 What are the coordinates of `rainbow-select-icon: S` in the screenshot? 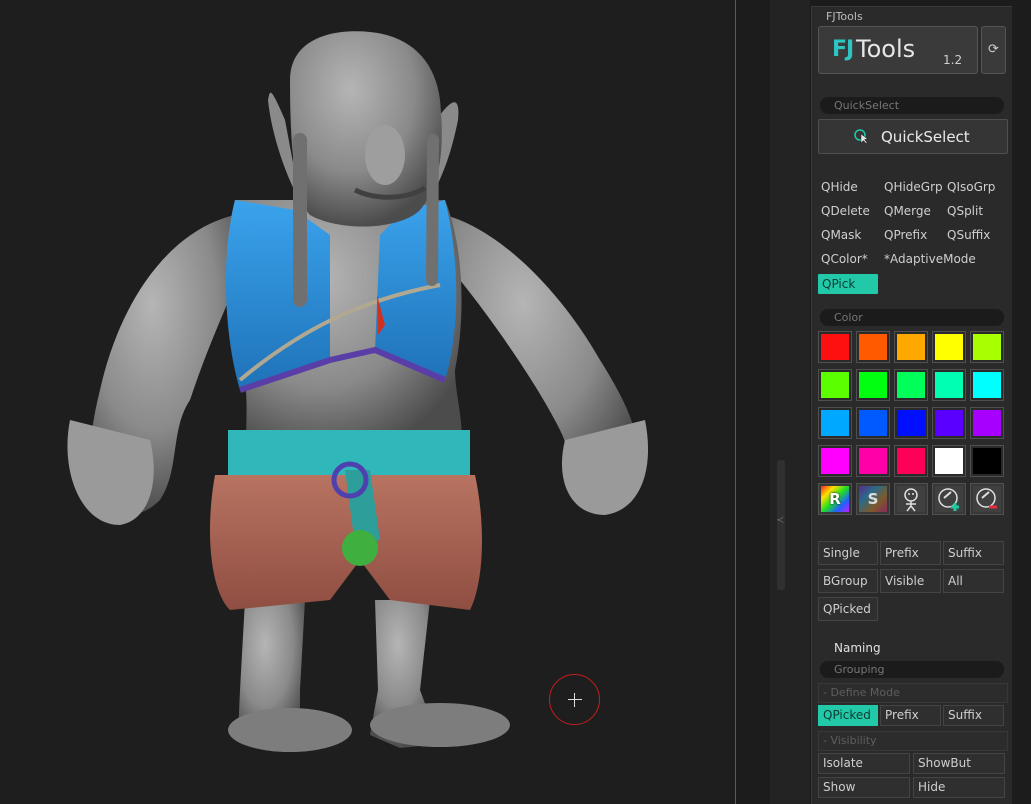 It's located at (873, 499).